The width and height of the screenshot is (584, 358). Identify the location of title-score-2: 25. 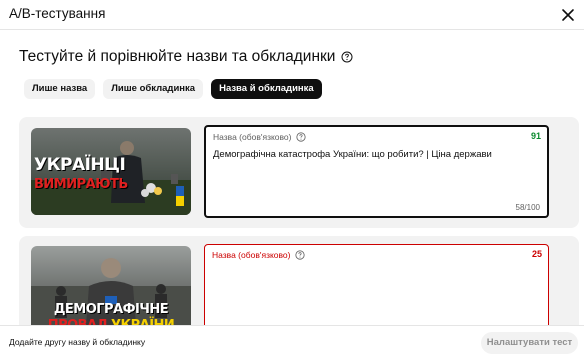
(536, 254).